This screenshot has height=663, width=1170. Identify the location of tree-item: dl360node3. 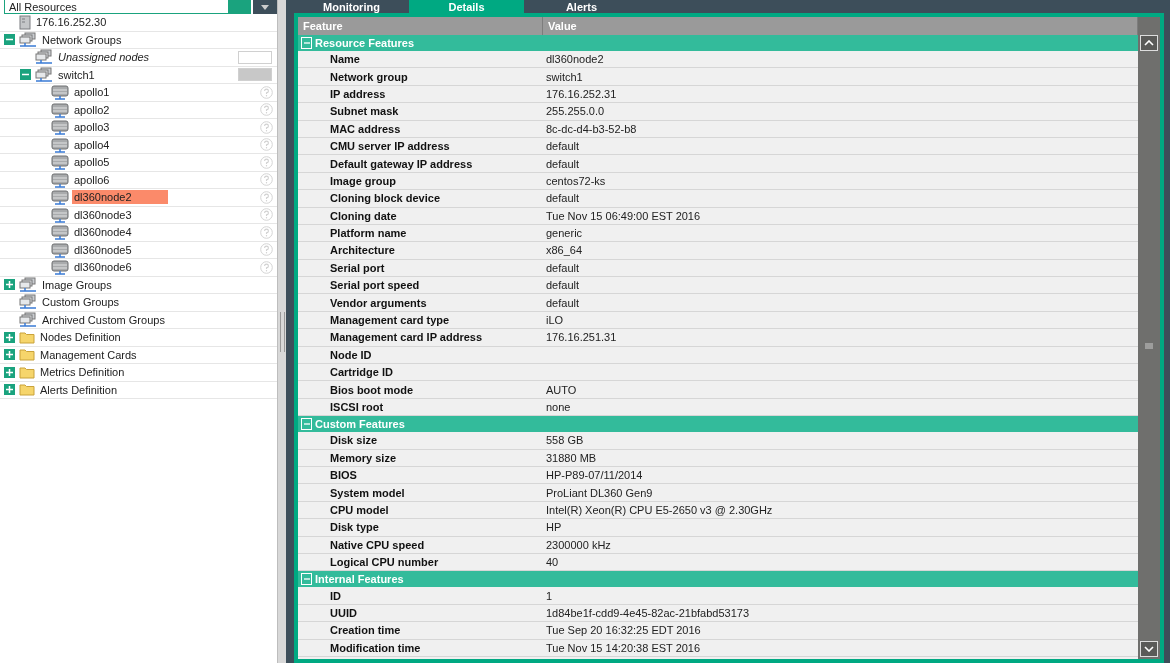
(103, 214).